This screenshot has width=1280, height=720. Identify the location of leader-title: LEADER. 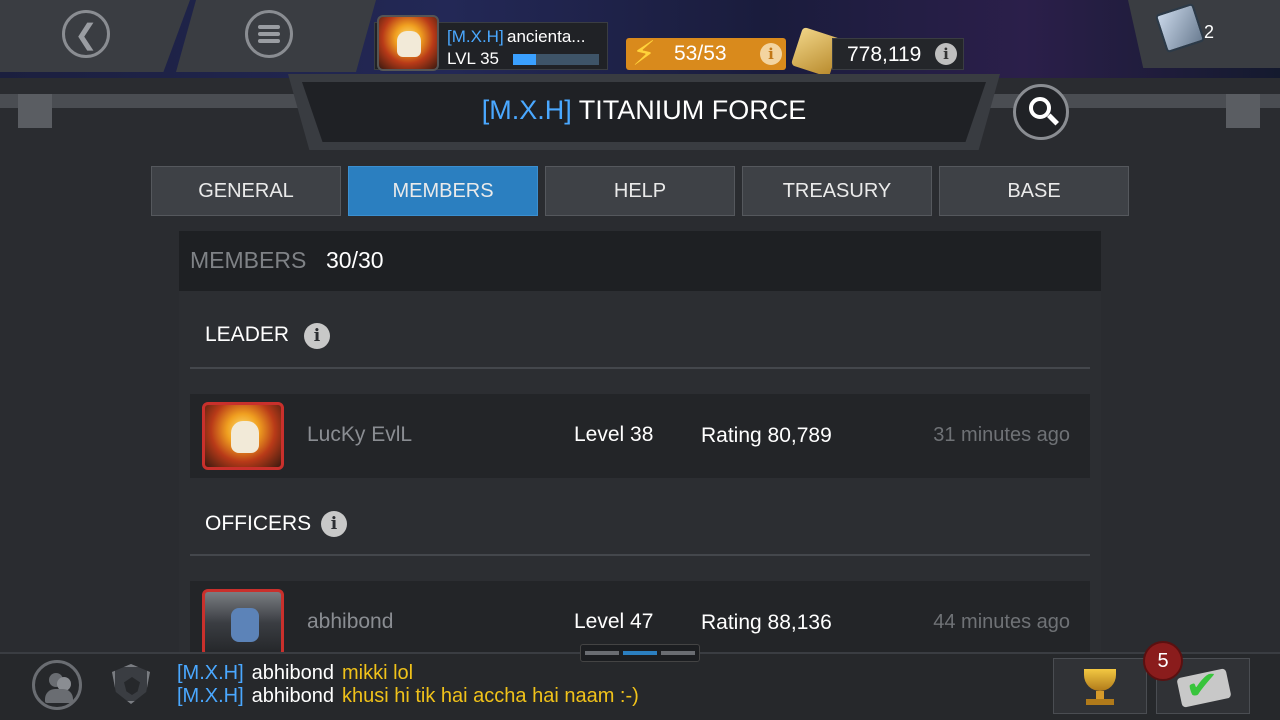
(247, 334).